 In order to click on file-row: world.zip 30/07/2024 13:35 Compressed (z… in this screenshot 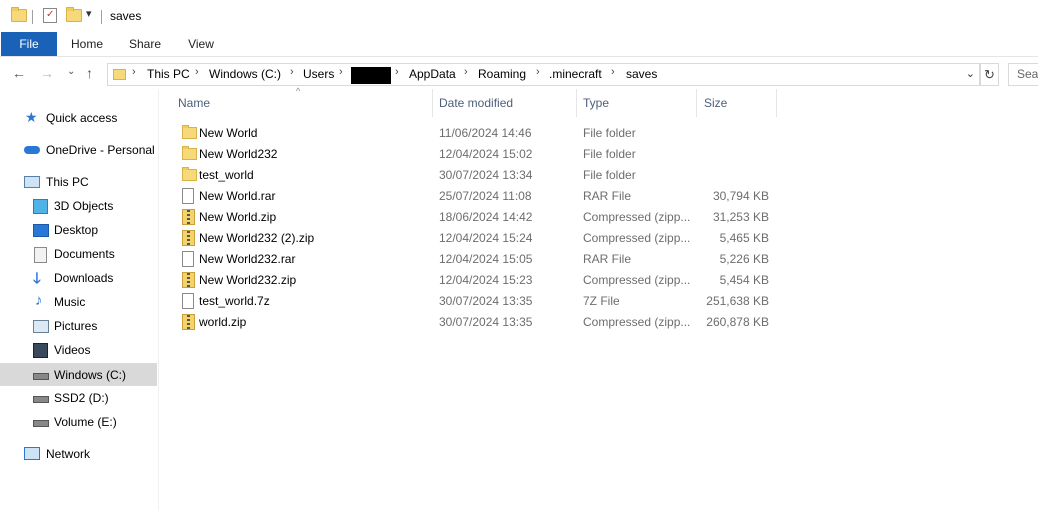, I will do `click(475, 321)`.